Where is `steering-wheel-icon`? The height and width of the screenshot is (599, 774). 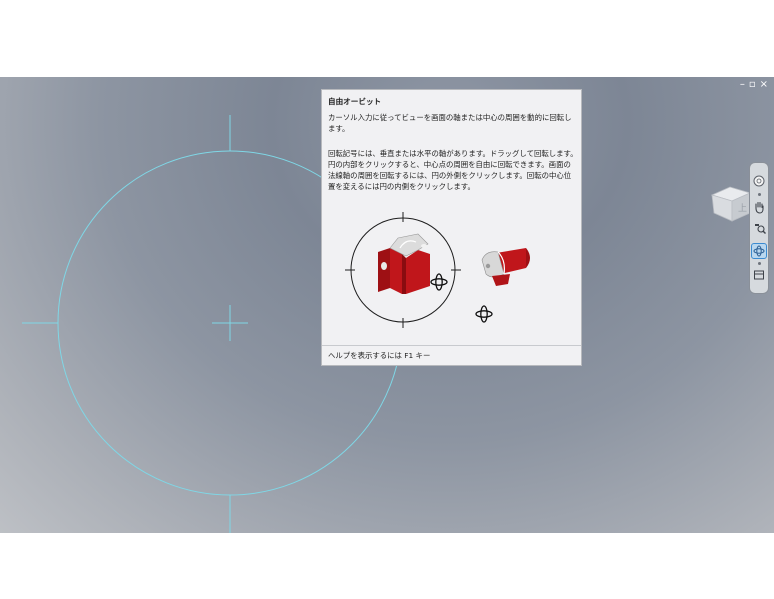 steering-wheel-icon is located at coordinates (759, 181).